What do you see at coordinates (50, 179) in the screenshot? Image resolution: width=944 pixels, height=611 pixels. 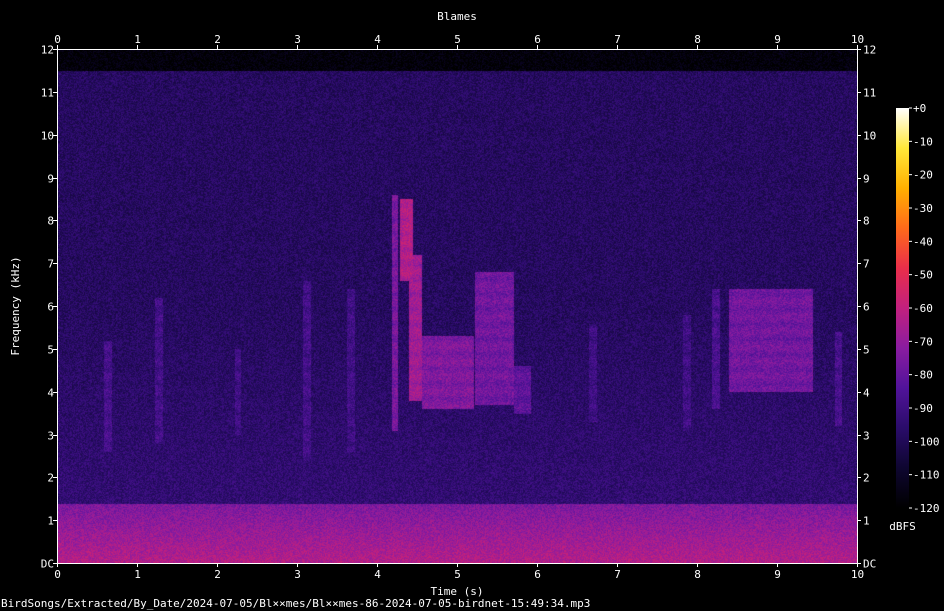 I see `y-tick-label-left: 9` at bounding box center [50, 179].